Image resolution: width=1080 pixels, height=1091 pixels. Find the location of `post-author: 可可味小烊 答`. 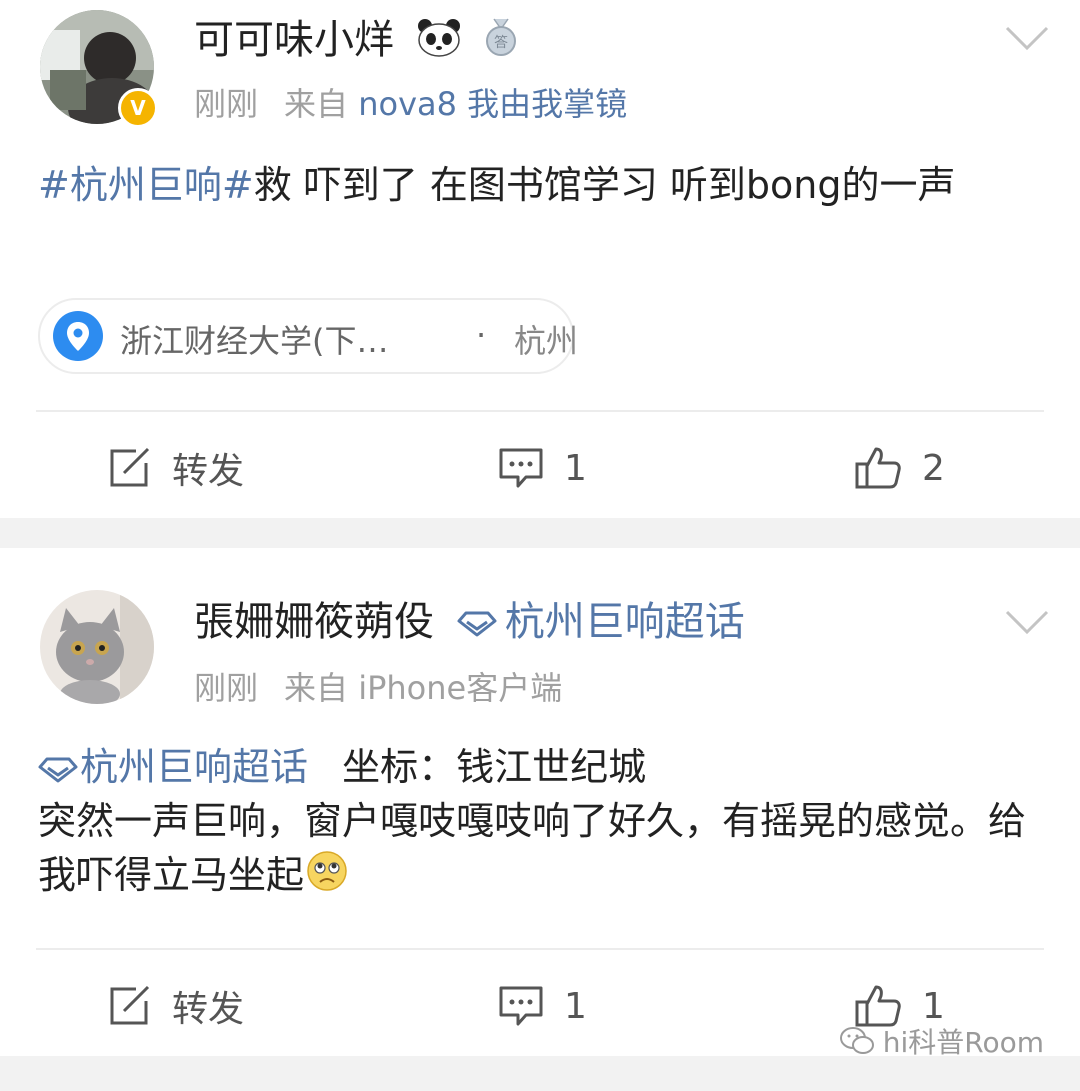

post-author: 可可味小烊 答 is located at coordinates (356, 42).